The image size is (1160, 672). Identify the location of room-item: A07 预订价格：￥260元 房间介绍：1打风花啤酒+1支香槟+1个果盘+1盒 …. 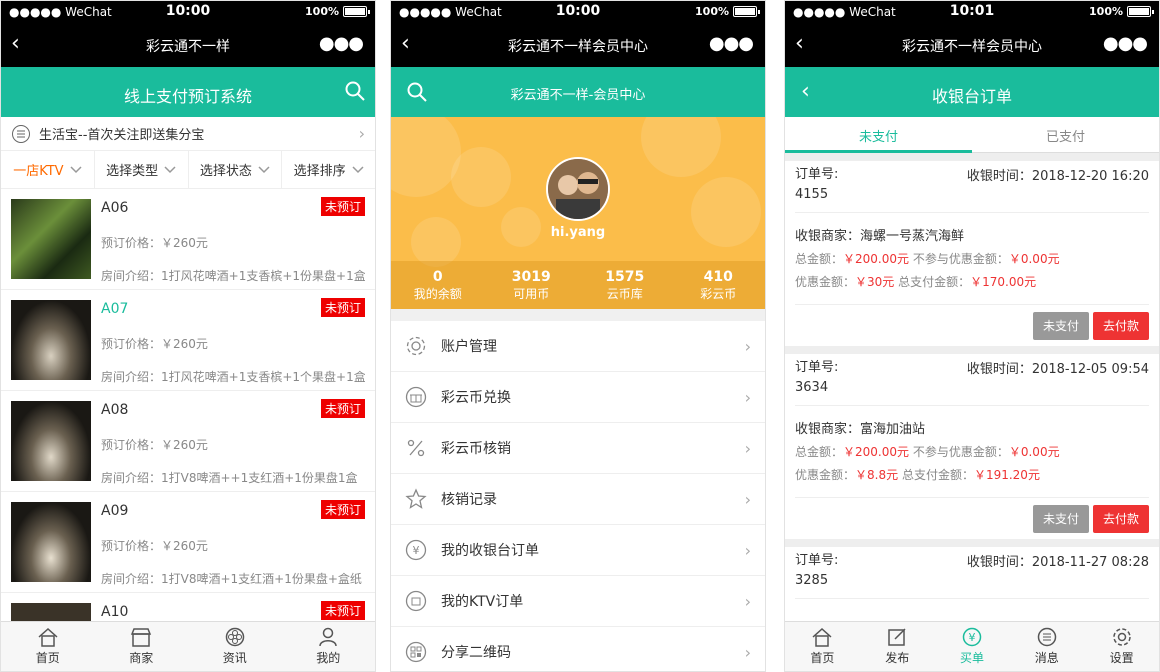
(188, 340).